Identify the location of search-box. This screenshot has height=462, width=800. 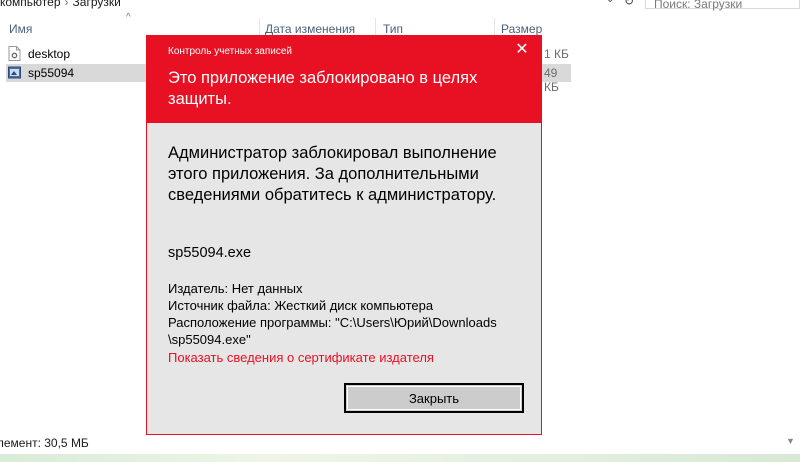
(722, 5).